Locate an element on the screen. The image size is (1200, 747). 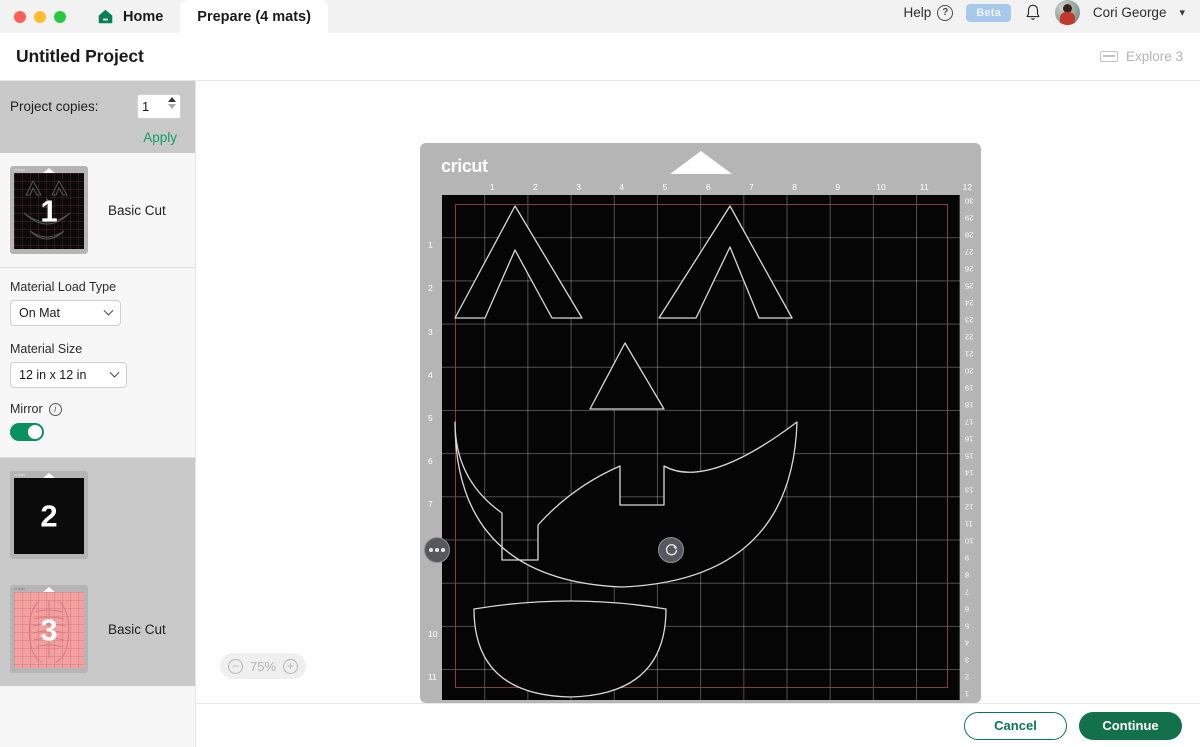
page-title: Untitled Project is located at coordinates (80, 56).